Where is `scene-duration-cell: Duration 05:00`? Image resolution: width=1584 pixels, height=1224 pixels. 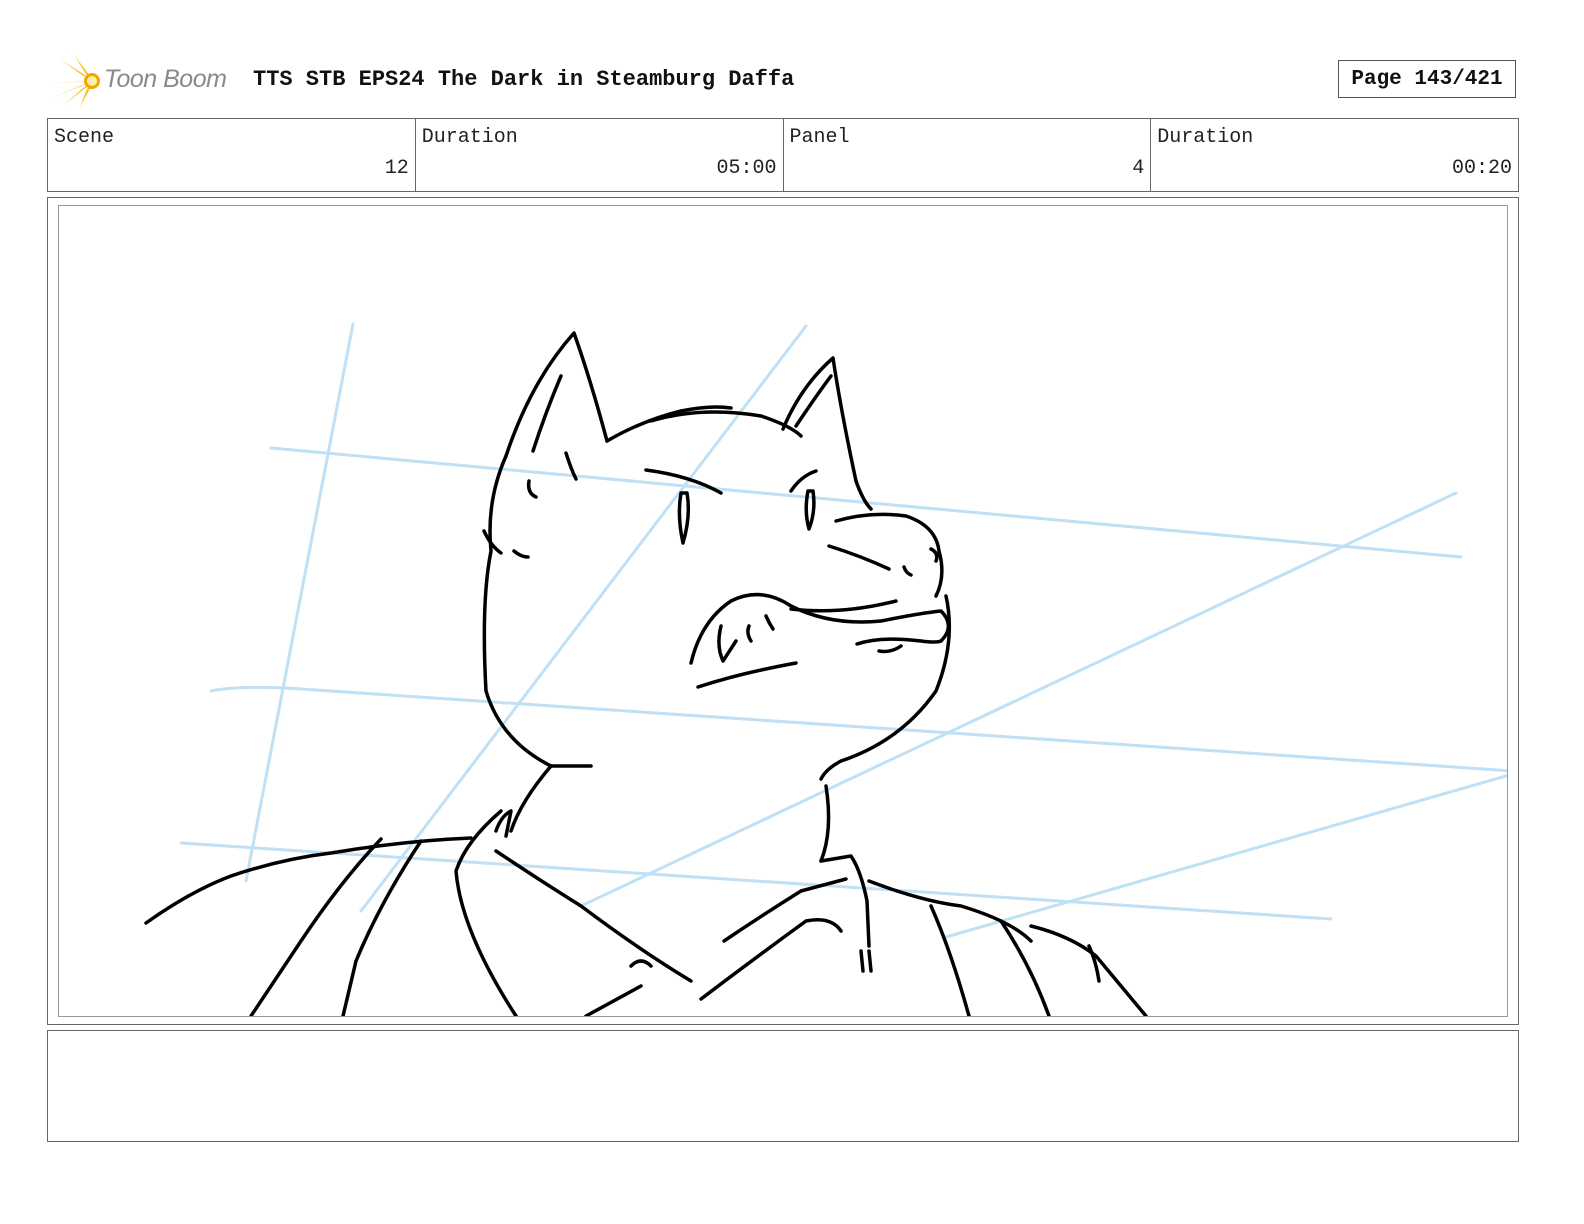 scene-duration-cell: Duration 05:00 is located at coordinates (600, 155).